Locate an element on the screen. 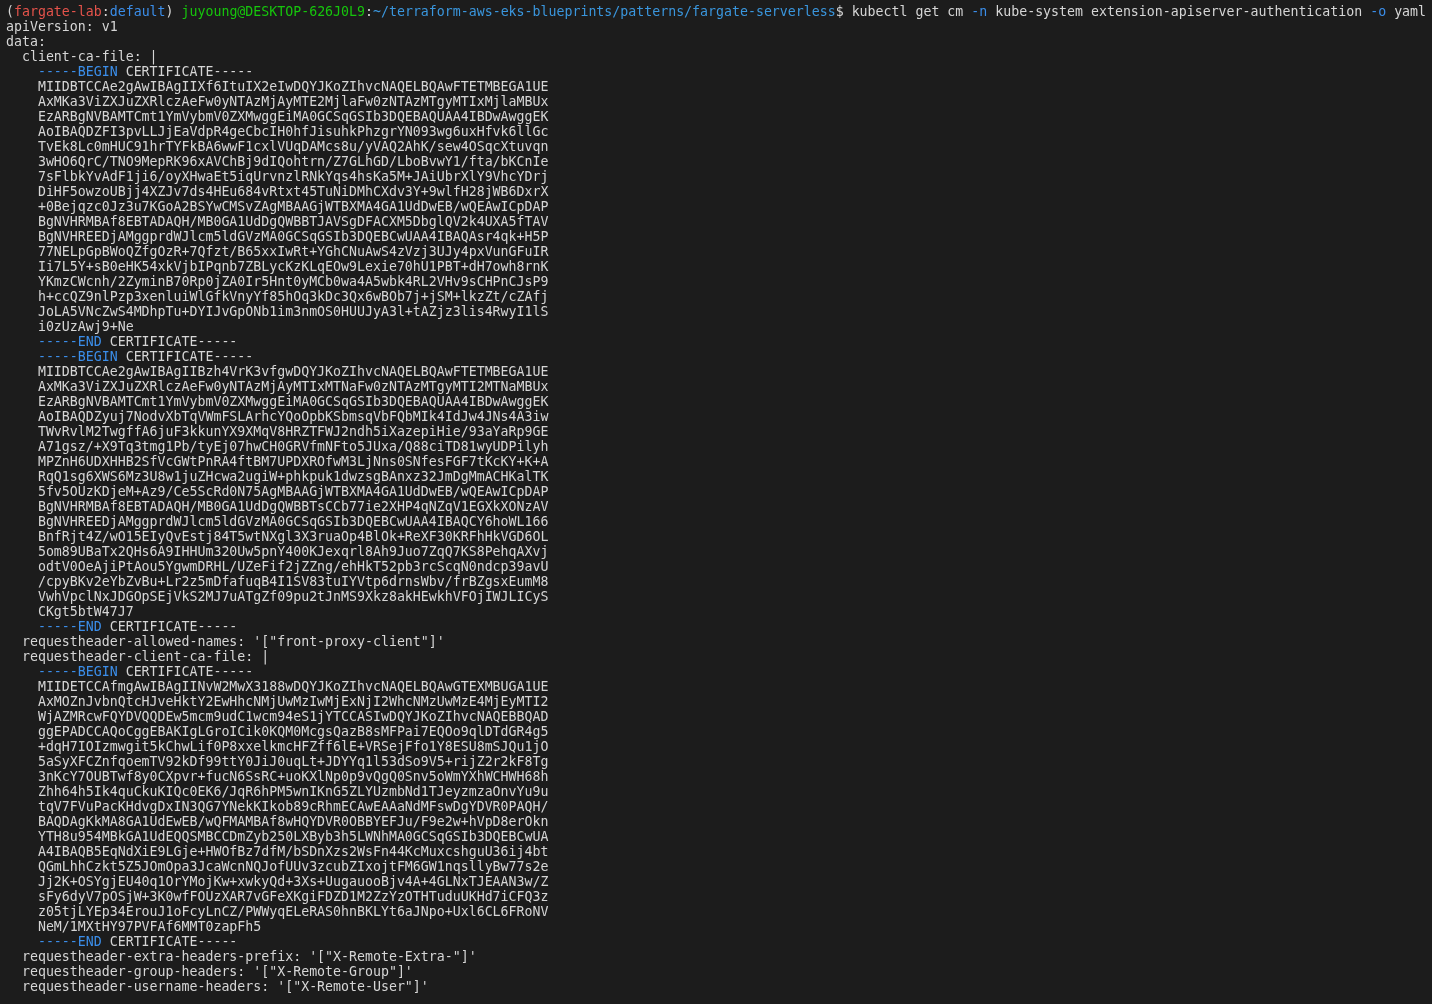 This screenshot has height=1004, width=1432. output-line: AxMKa3ViZXJuZXRlczAeFw0yNTAzMjAyMTIxMTNaFw0zNTAzMTgyMTI2MTNaMBUx is located at coordinates (292, 386).